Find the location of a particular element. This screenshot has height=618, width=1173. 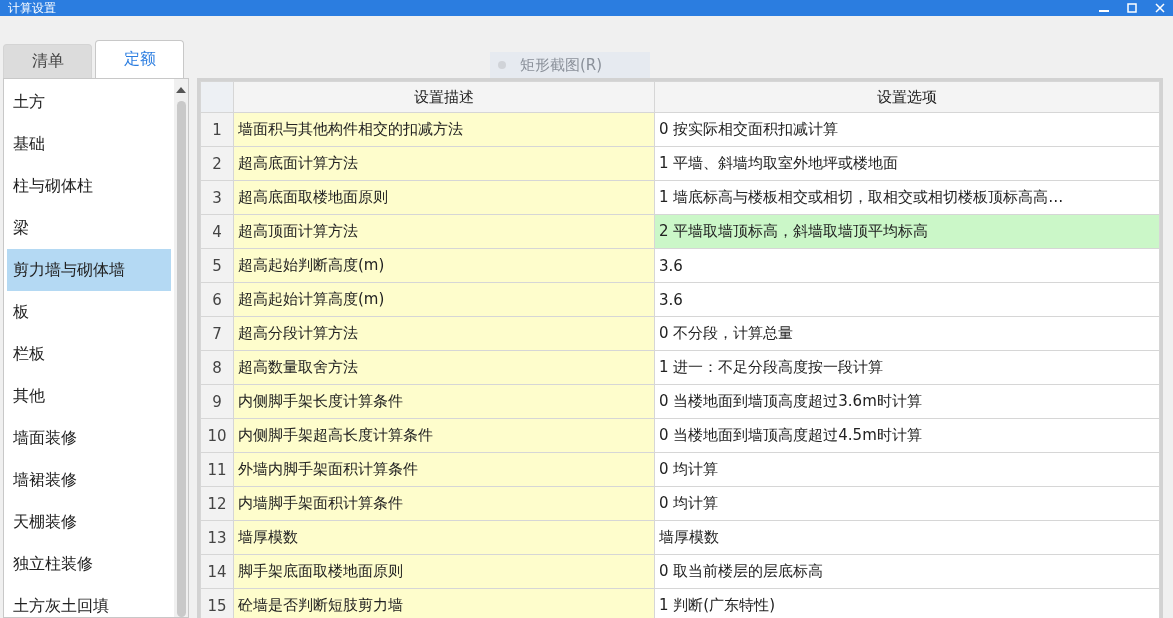

row-number: 9 is located at coordinates (217, 401).